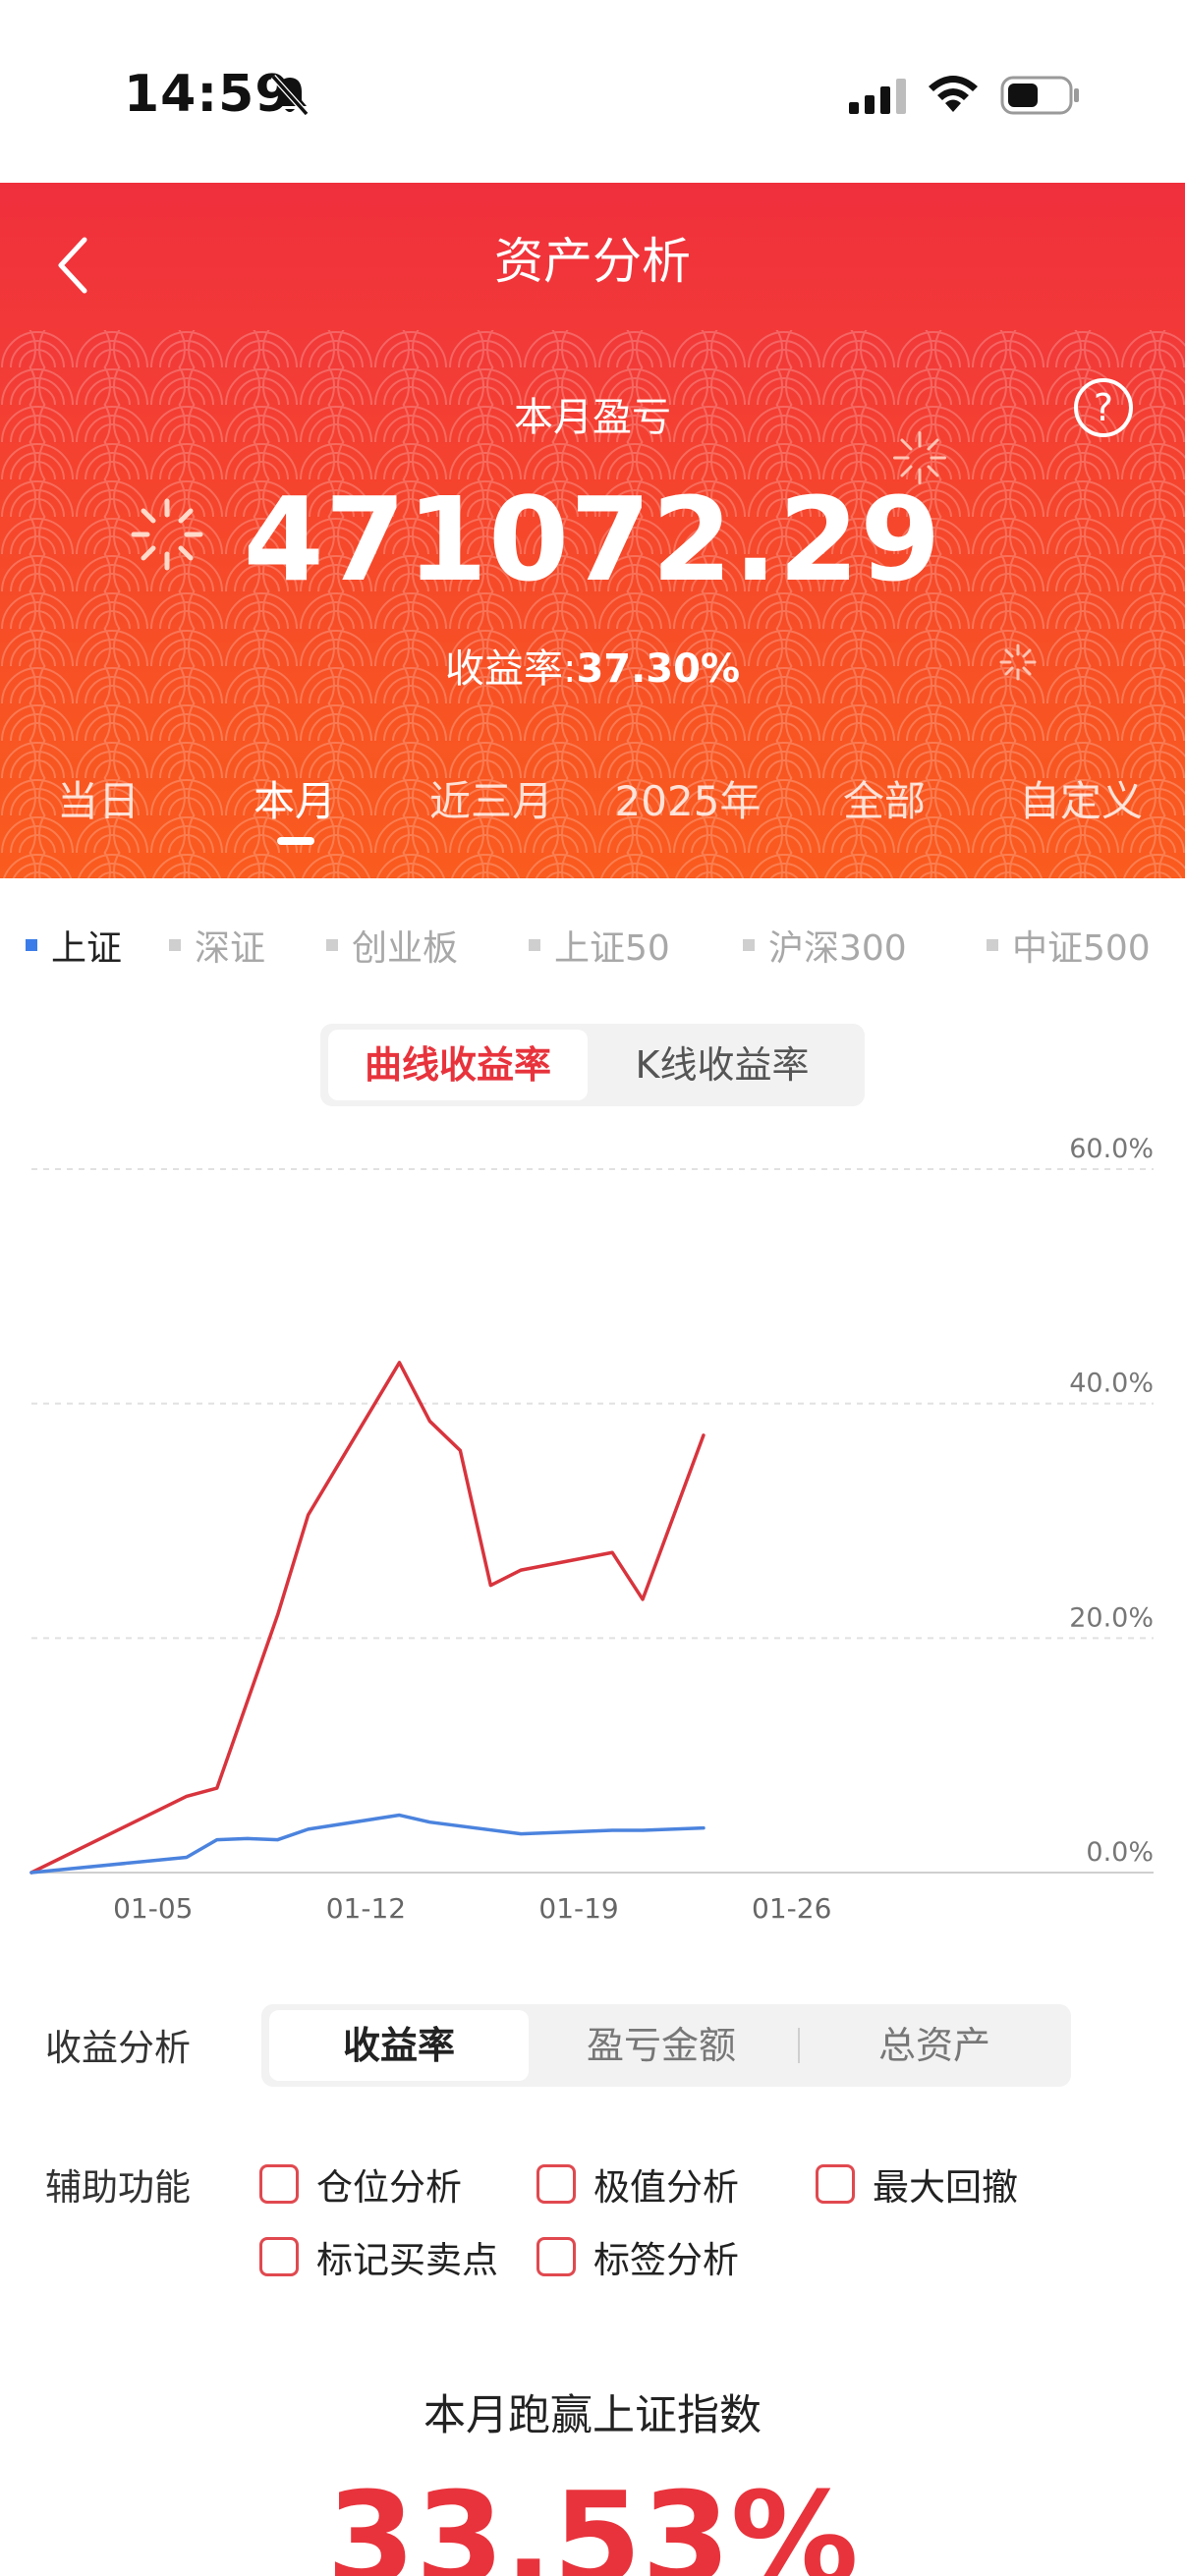 This screenshot has width=1185, height=2576. Describe the element at coordinates (917, 2184) in the screenshot. I see `max-drawdown-checkbox: 最大回撤` at that location.